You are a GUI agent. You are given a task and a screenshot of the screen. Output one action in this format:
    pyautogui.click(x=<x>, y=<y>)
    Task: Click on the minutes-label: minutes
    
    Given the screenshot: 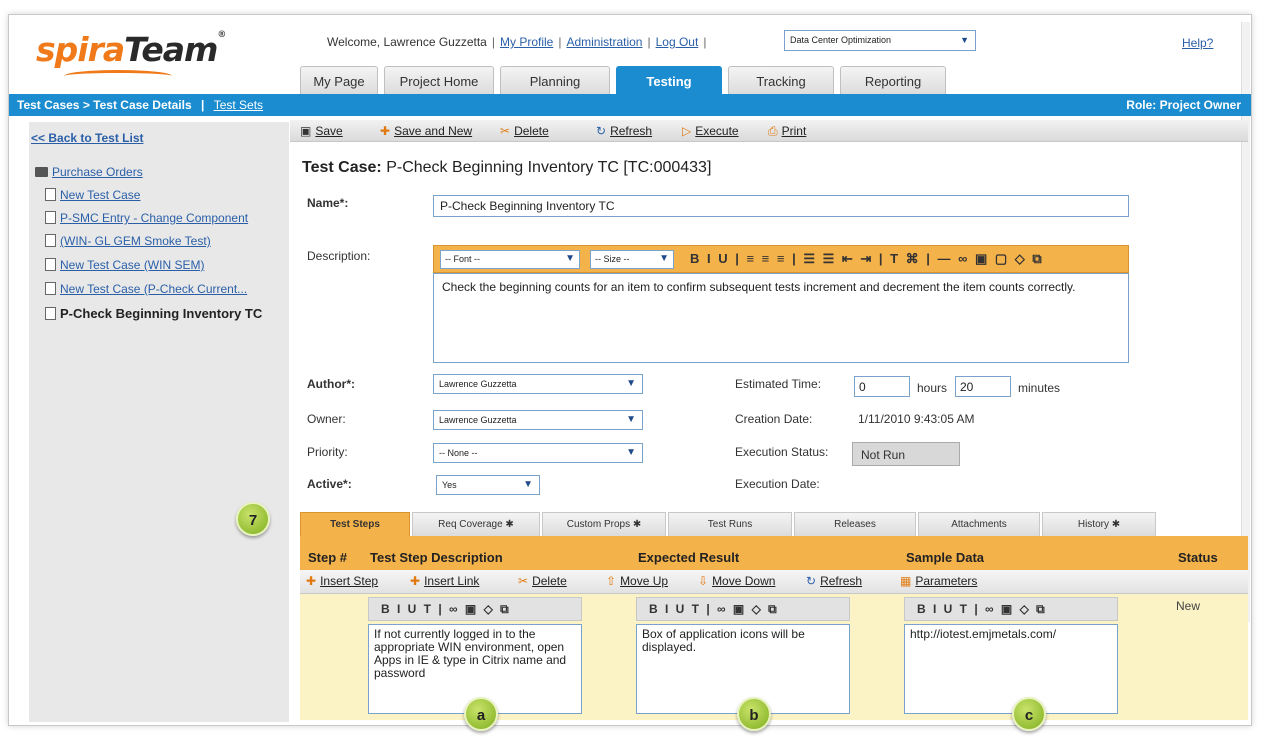 What is the action you would take?
    pyautogui.click(x=1039, y=388)
    